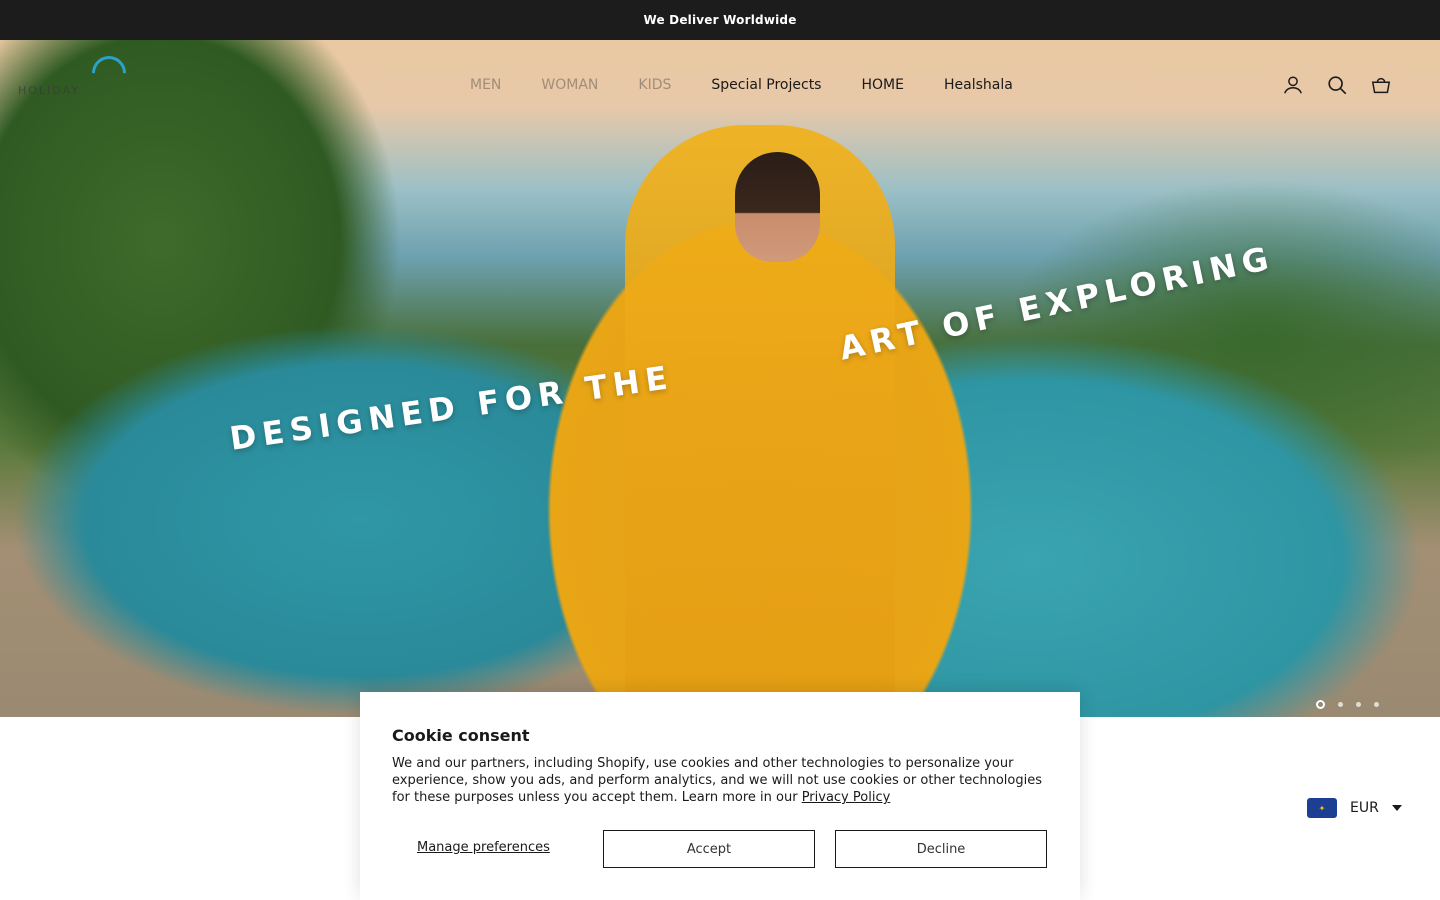 The height and width of the screenshot is (900, 1440). Describe the element at coordinates (461, 735) in the screenshot. I see `cookie-title: Cookie consent` at that location.